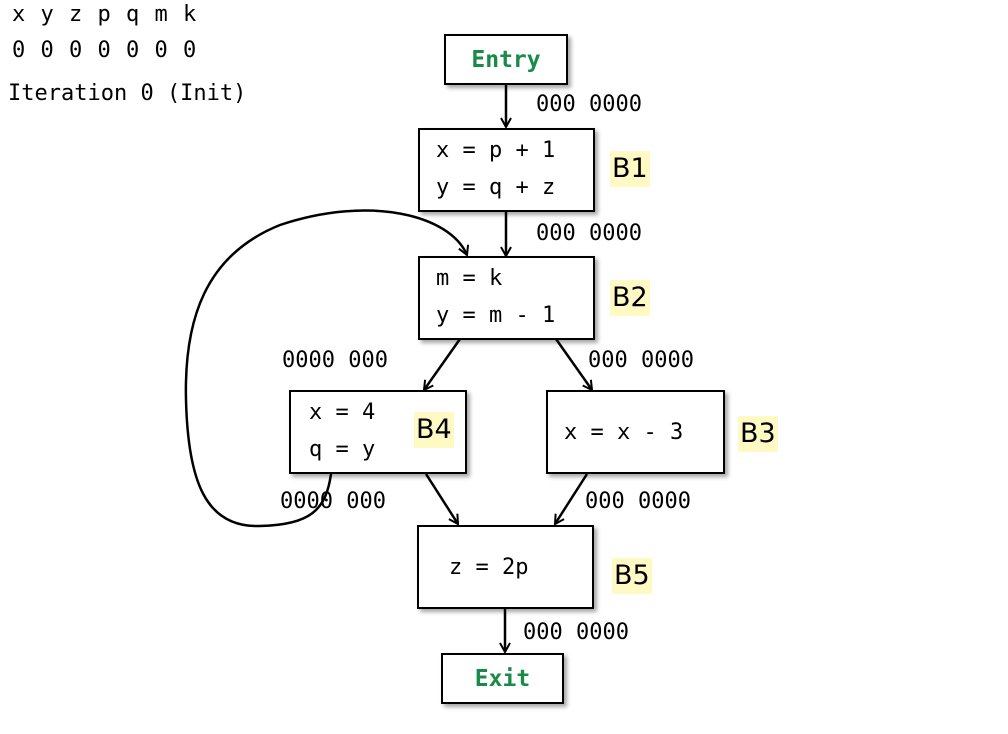  What do you see at coordinates (496, 187) in the screenshot?
I see `b1-stmt-2: y = q + z` at bounding box center [496, 187].